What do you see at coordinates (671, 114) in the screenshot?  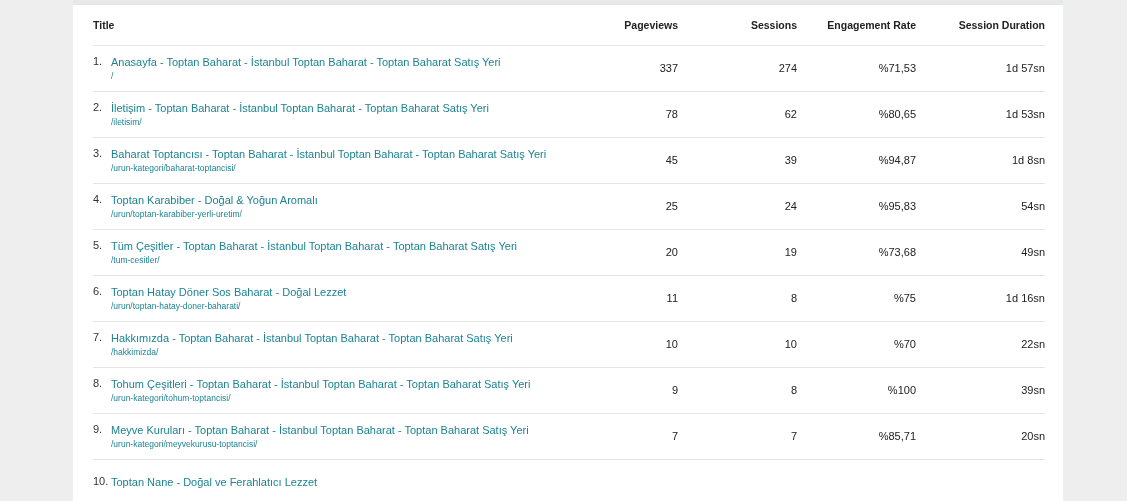 I see `table-cell: 78` at bounding box center [671, 114].